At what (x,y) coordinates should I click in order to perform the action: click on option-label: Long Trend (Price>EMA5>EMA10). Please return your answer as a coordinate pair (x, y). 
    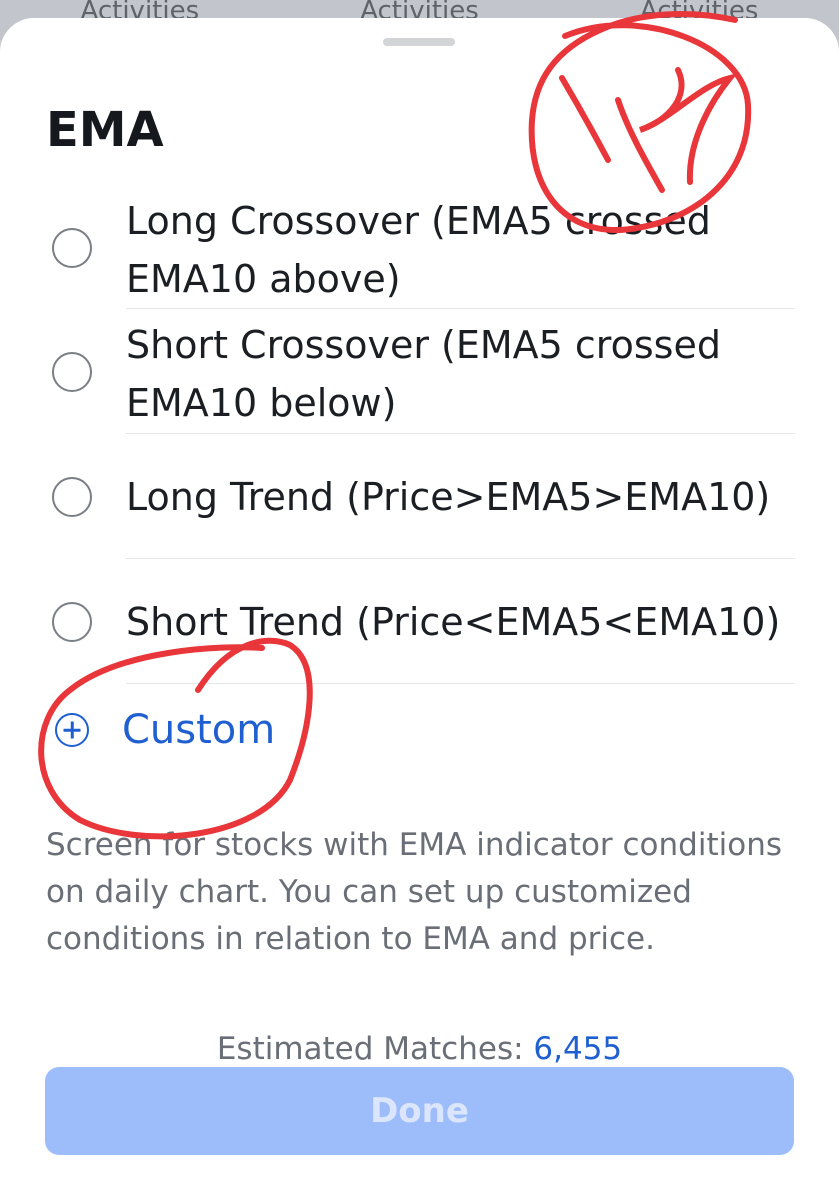
    Looking at the image, I should click on (448, 497).